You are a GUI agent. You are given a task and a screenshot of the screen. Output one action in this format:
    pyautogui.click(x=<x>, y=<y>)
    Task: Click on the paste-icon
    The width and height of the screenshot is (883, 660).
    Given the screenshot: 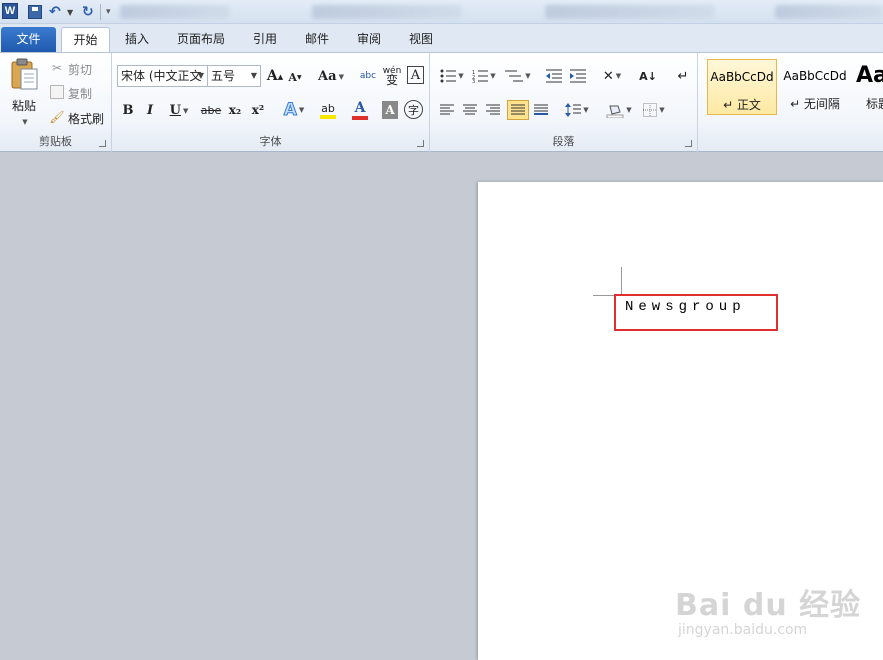 What is the action you would take?
    pyautogui.click(x=24, y=74)
    